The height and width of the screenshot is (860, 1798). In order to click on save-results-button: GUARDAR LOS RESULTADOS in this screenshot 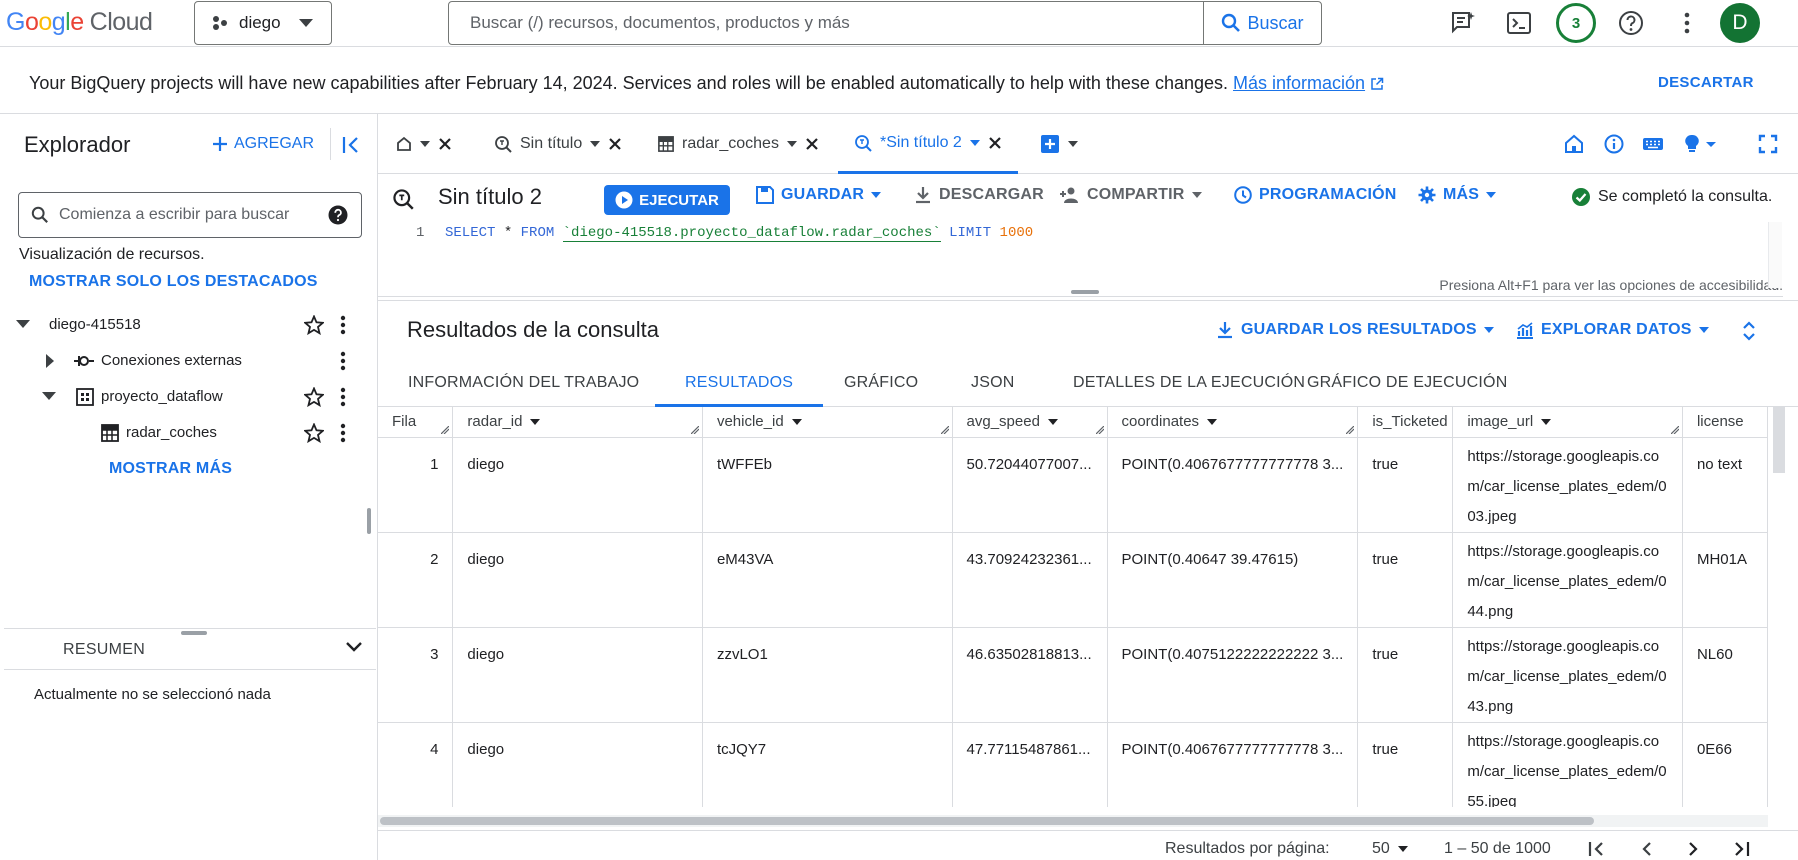, I will do `click(1355, 330)`.